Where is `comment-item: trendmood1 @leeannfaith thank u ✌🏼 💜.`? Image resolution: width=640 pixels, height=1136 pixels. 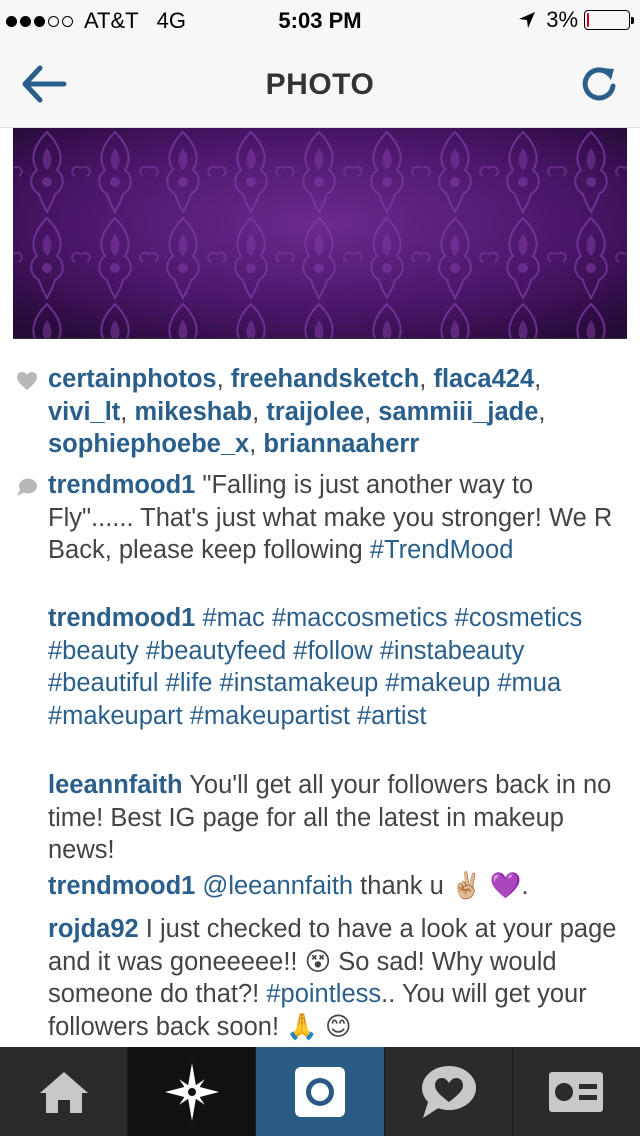
comment-item: trendmood1 @leeannfaith thank u ✌🏼 💜. is located at coordinates (335, 886).